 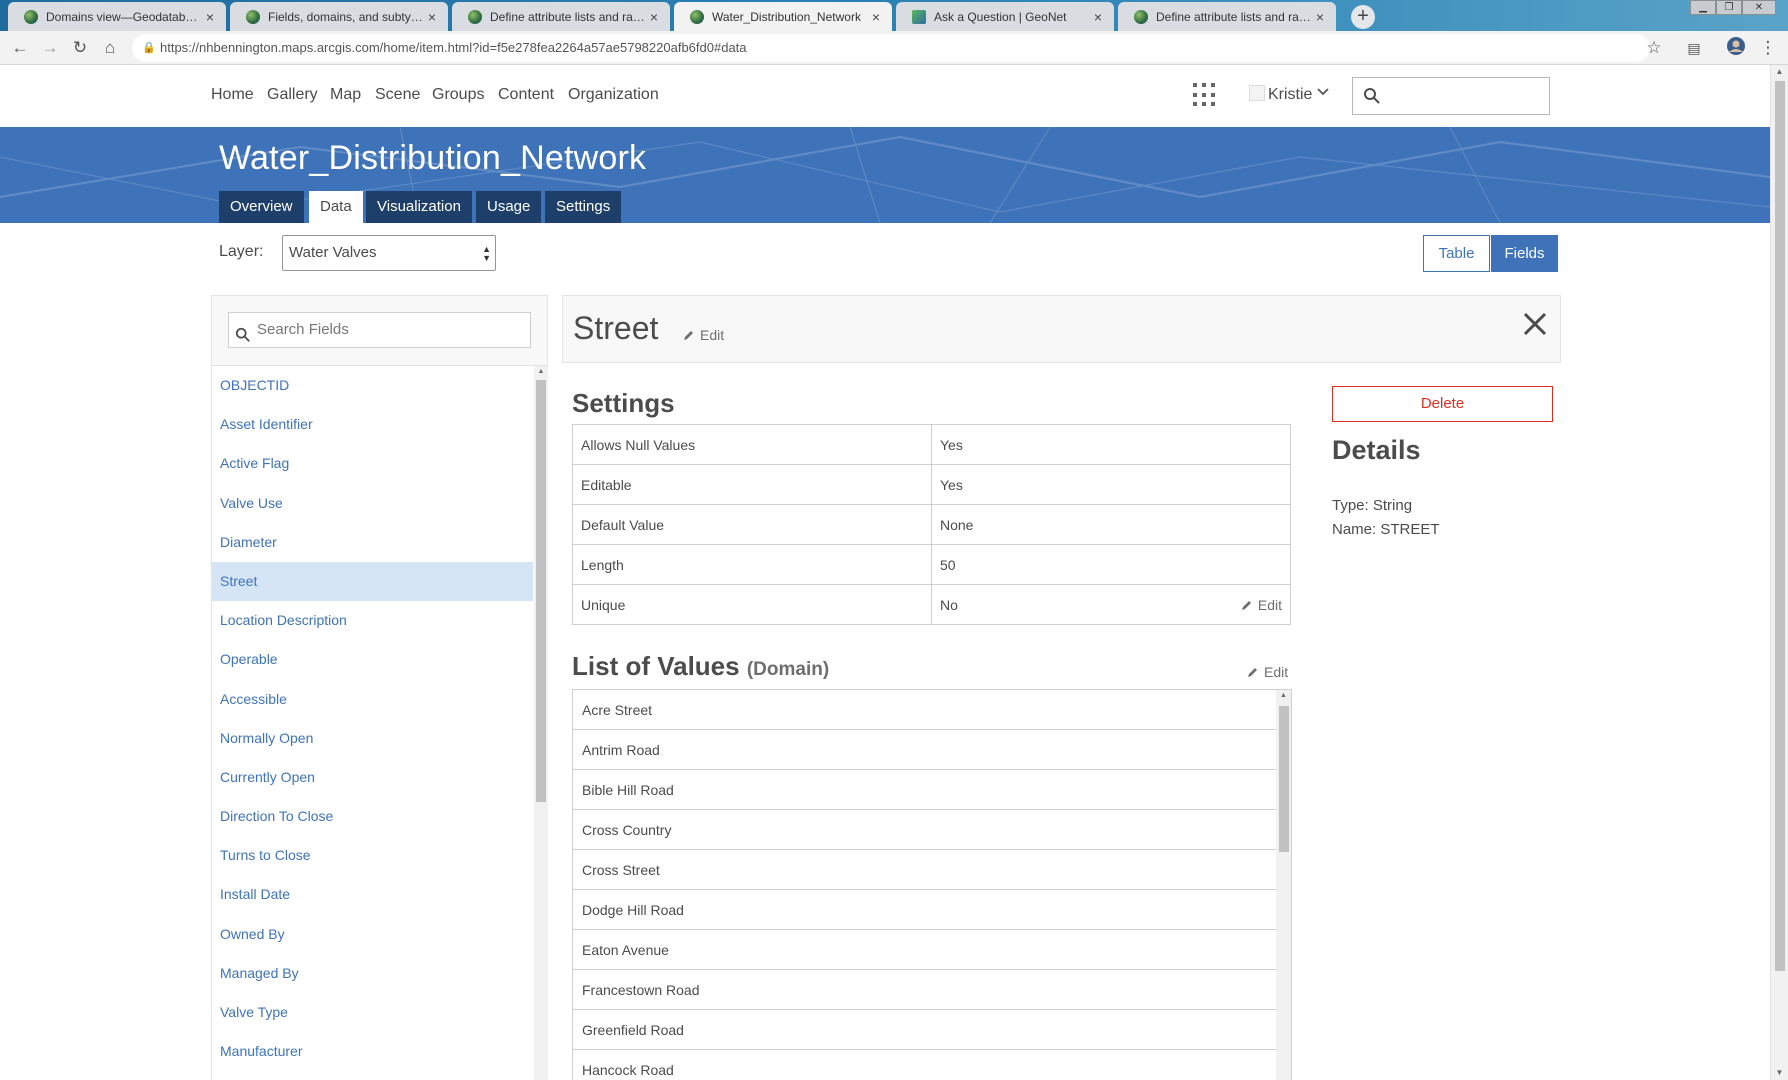 What do you see at coordinates (1257, 93) in the screenshot?
I see `avatar` at bounding box center [1257, 93].